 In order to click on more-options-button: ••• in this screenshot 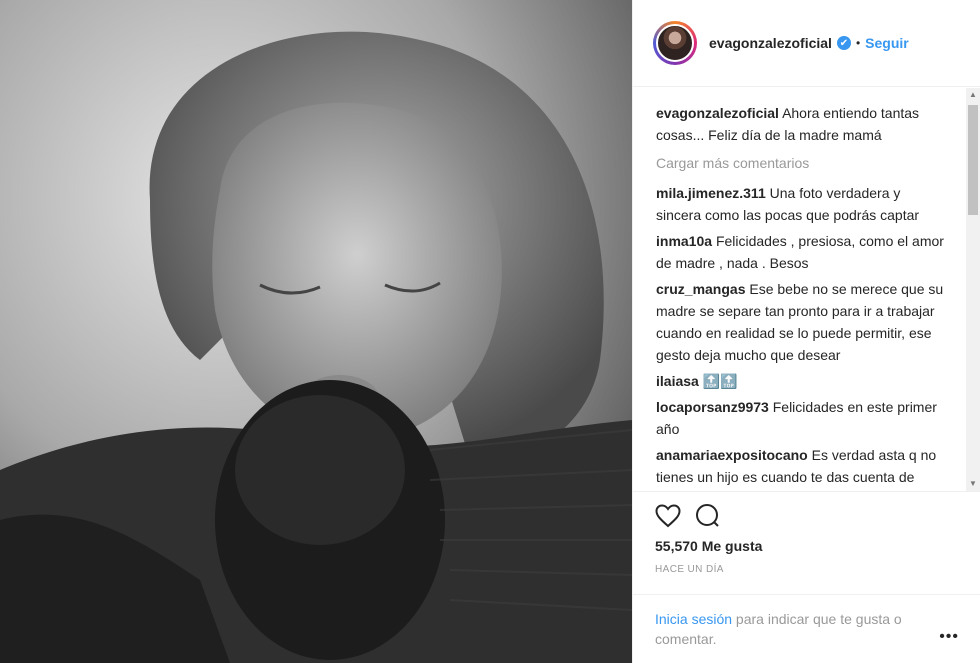, I will do `click(949, 637)`.